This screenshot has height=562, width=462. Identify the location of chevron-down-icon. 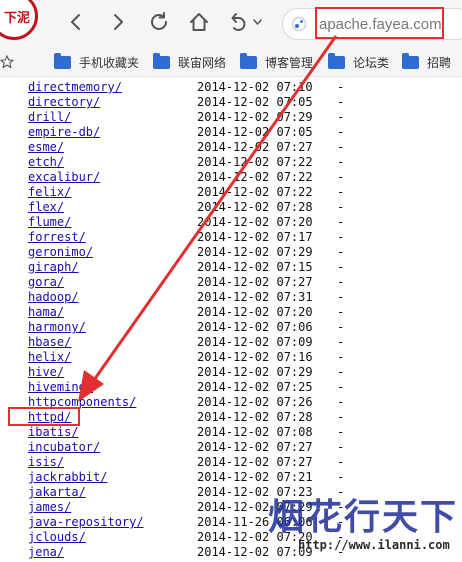
(257, 22).